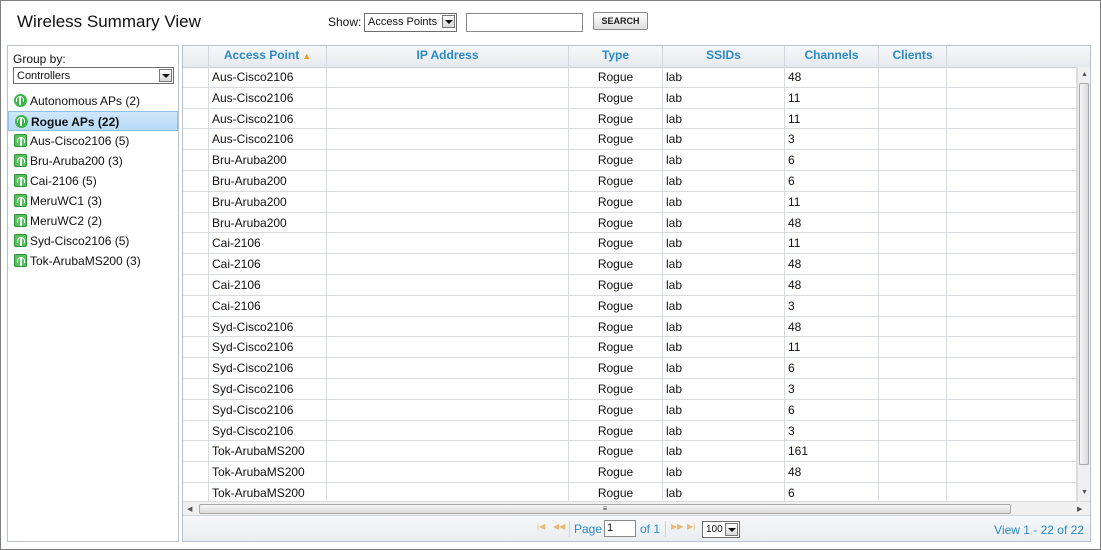 The image size is (1101, 550). I want to click on tree-item-aus-cisco2106: Aus-Cisco2106 (5), so click(93, 141).